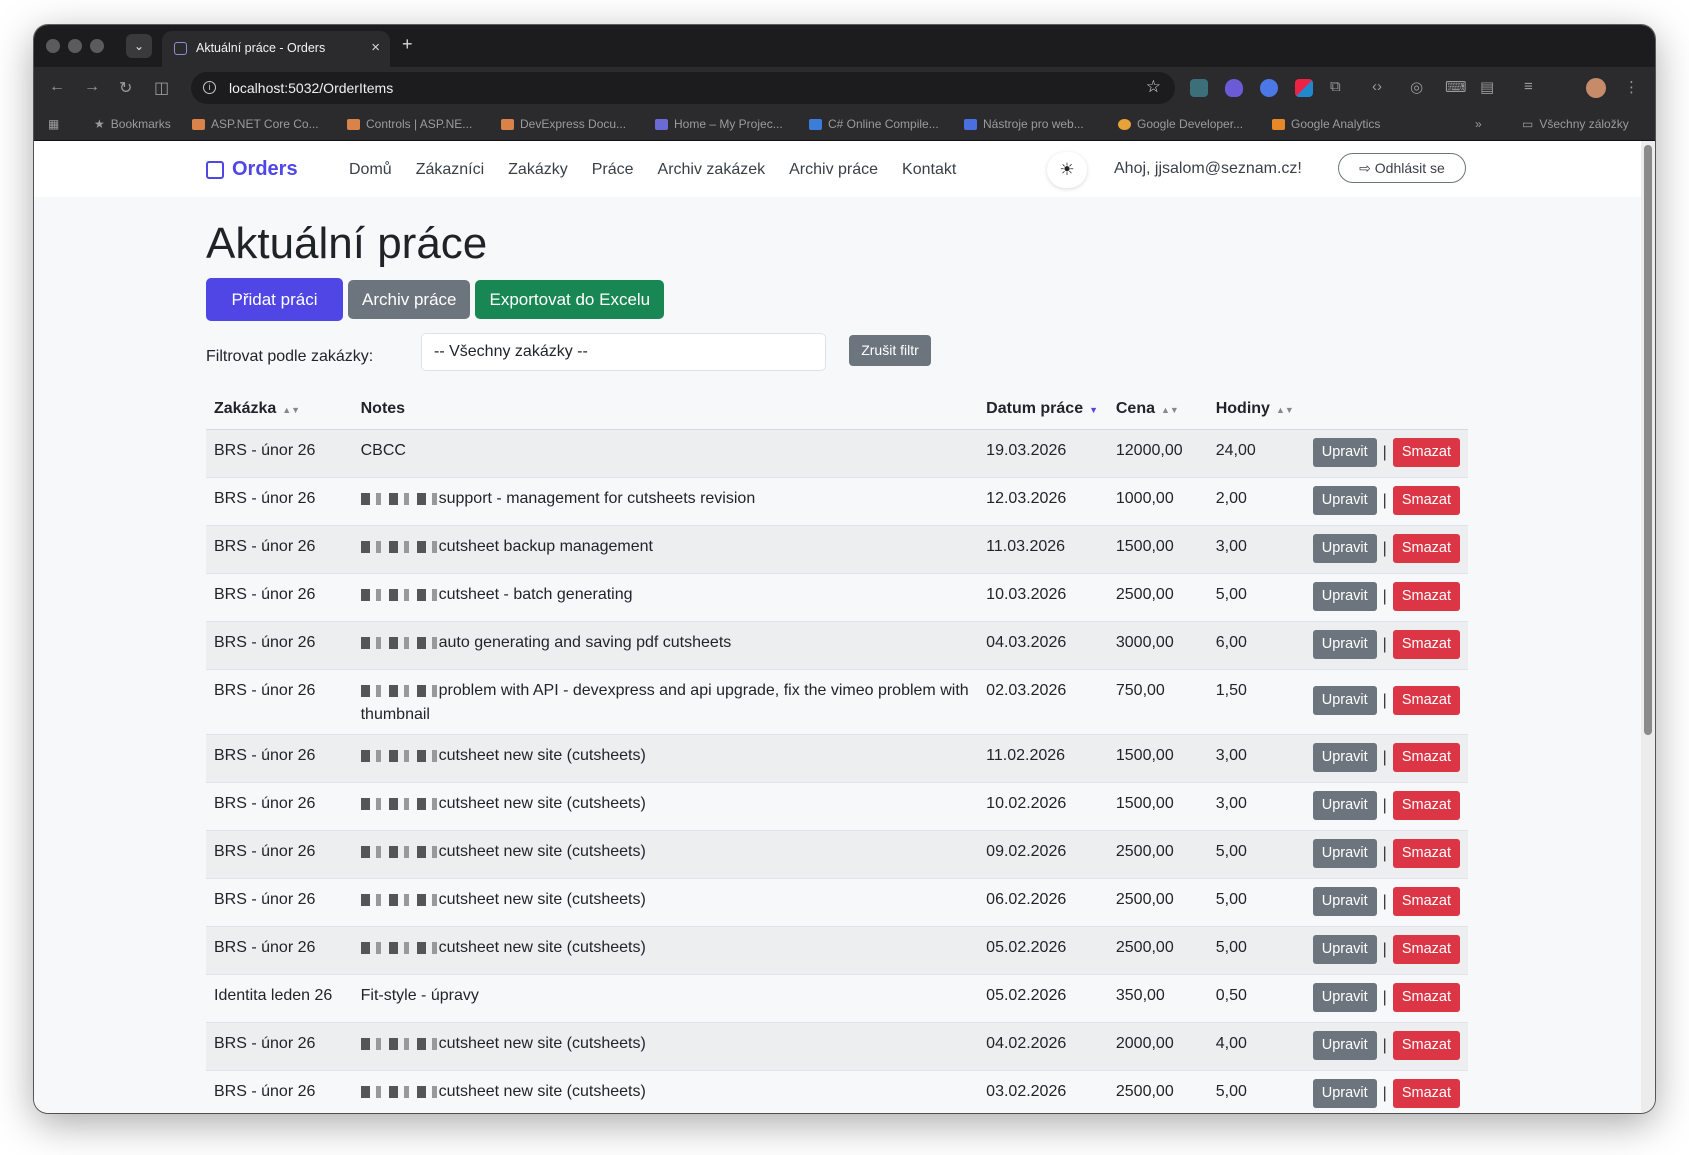  I want to click on address-bar: i localhost:5032/OrderItems ☆, so click(683, 88).